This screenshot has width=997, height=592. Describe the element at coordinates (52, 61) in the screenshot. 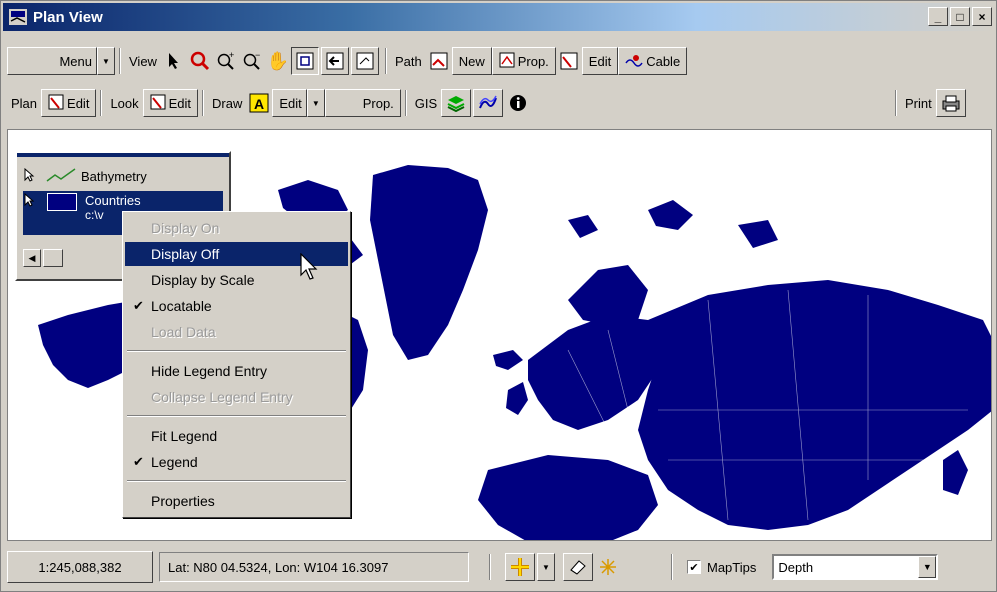

I see `menu-button: Menu` at that location.